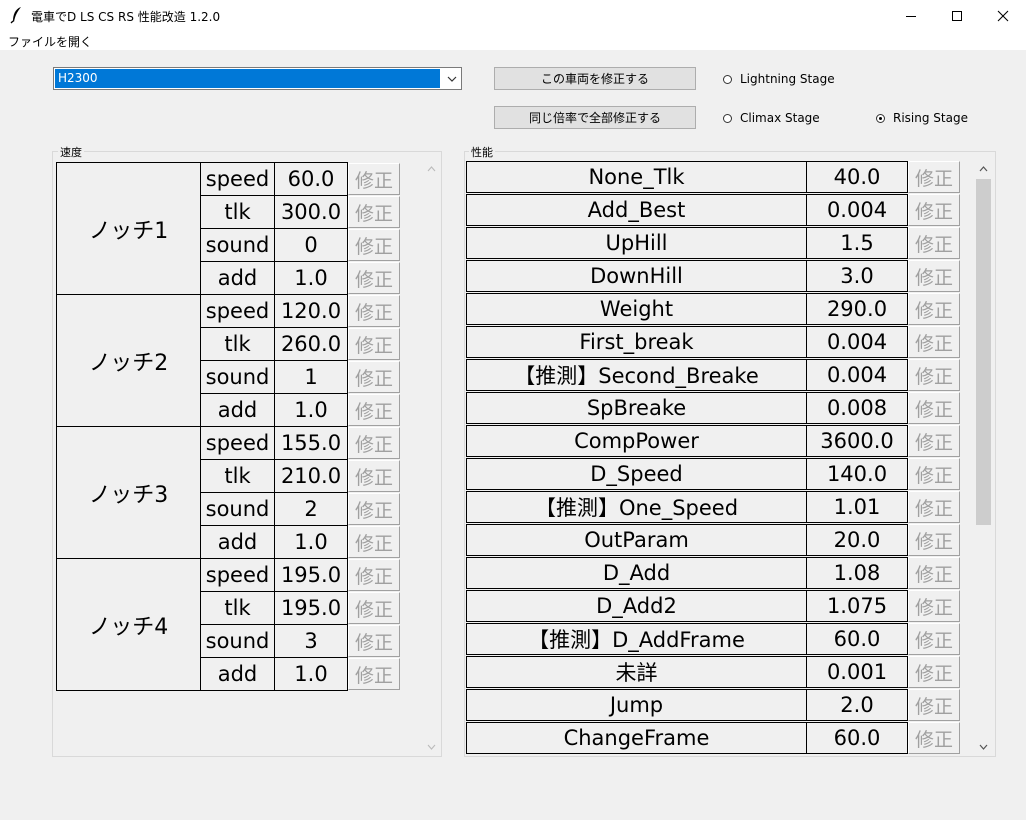 The width and height of the screenshot is (1026, 820). What do you see at coordinates (636, 243) in the screenshot?
I see `perf-param-name: UpHill` at bounding box center [636, 243].